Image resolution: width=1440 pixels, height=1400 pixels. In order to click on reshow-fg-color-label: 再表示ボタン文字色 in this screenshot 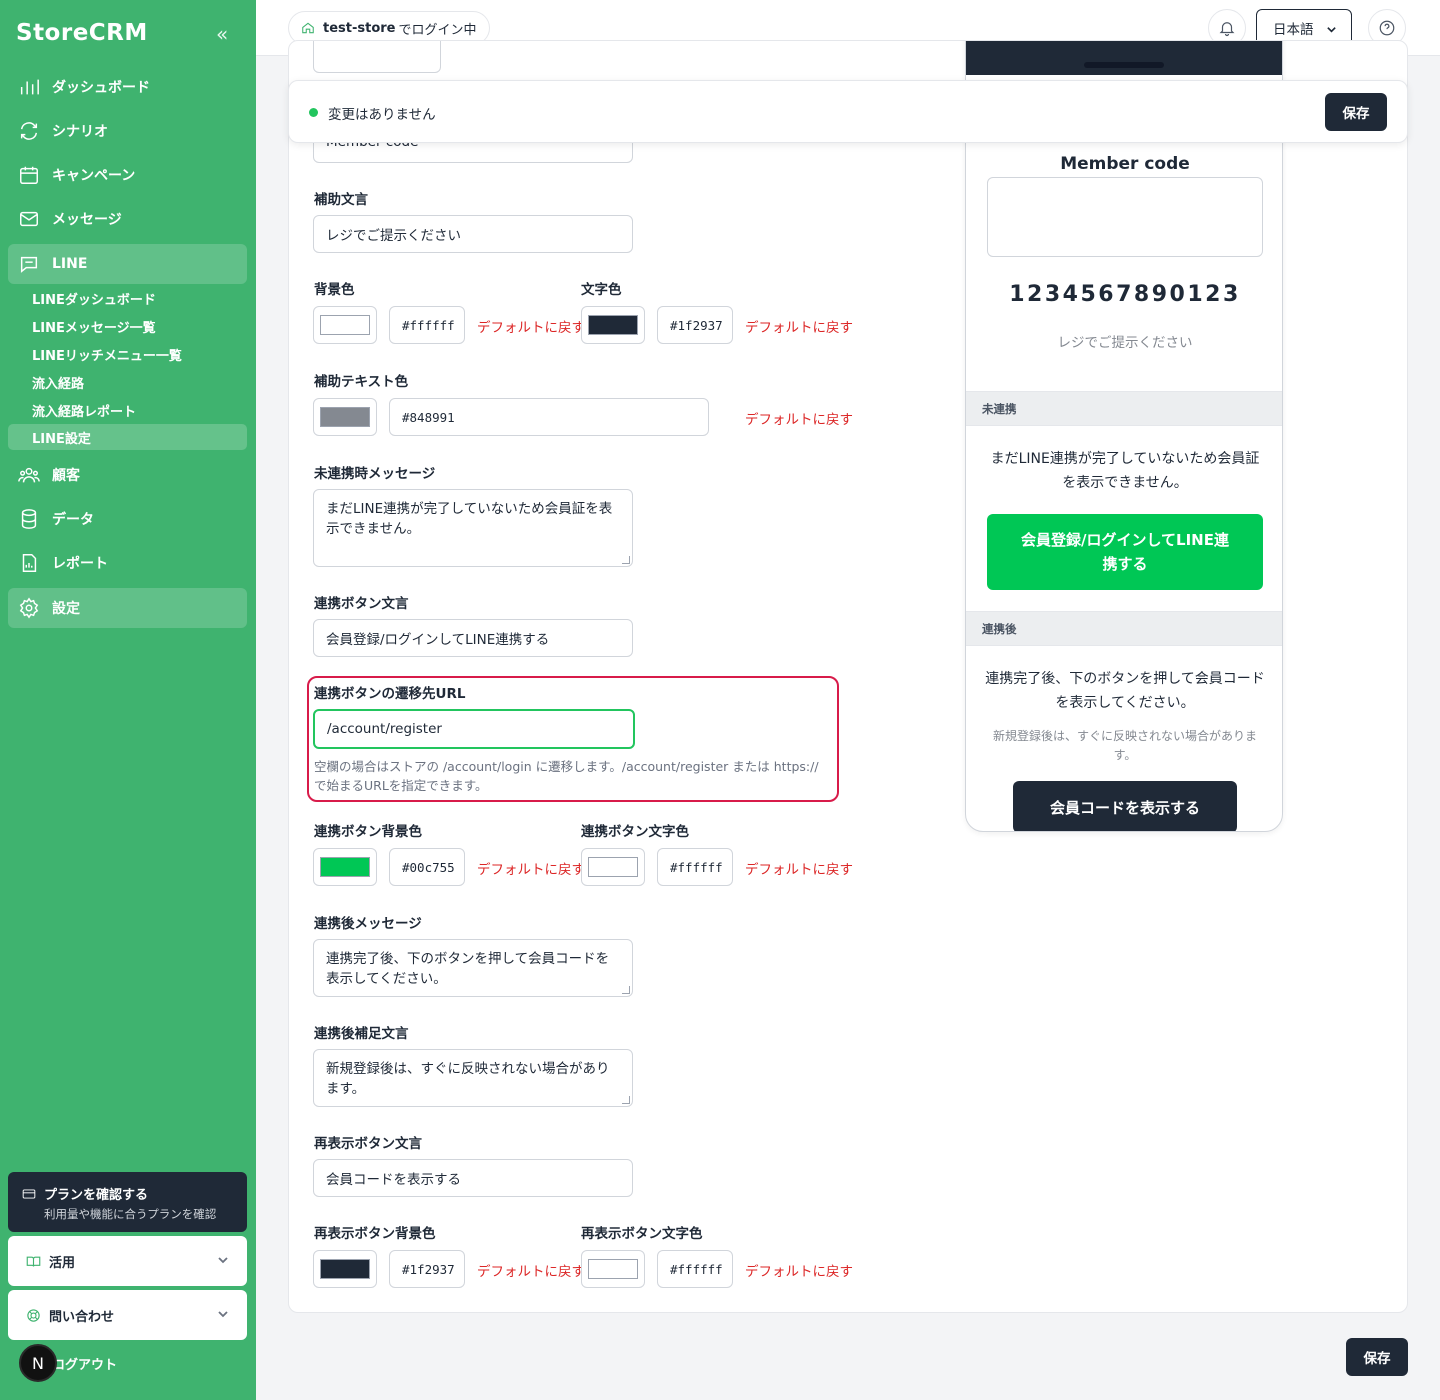, I will do `click(642, 1234)`.